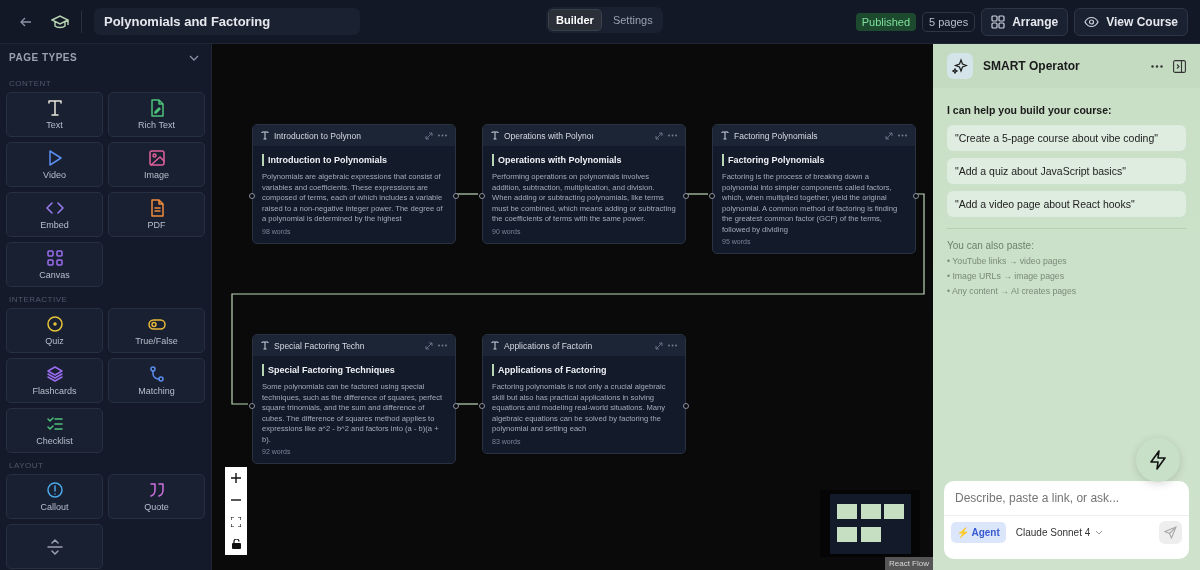 This screenshot has height=570, width=1200. Describe the element at coordinates (54, 214) in the screenshot. I see `page-type-tile: Embed` at that location.